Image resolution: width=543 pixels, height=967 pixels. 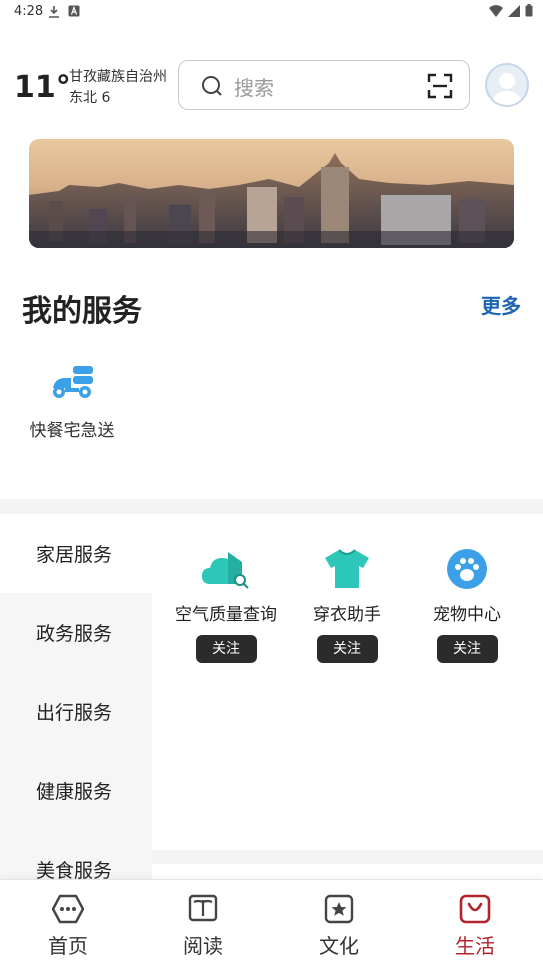 I want to click on more-link: 更多, so click(x=501, y=304).